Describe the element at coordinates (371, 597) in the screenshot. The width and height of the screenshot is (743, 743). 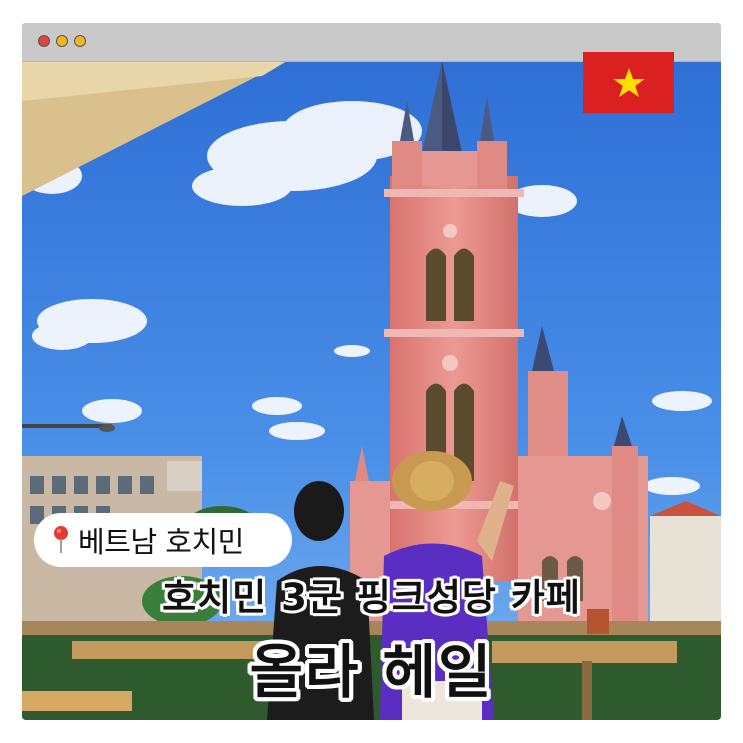
I see `headline-subtitle: 호치민 3군 핑크성당 카페` at that location.